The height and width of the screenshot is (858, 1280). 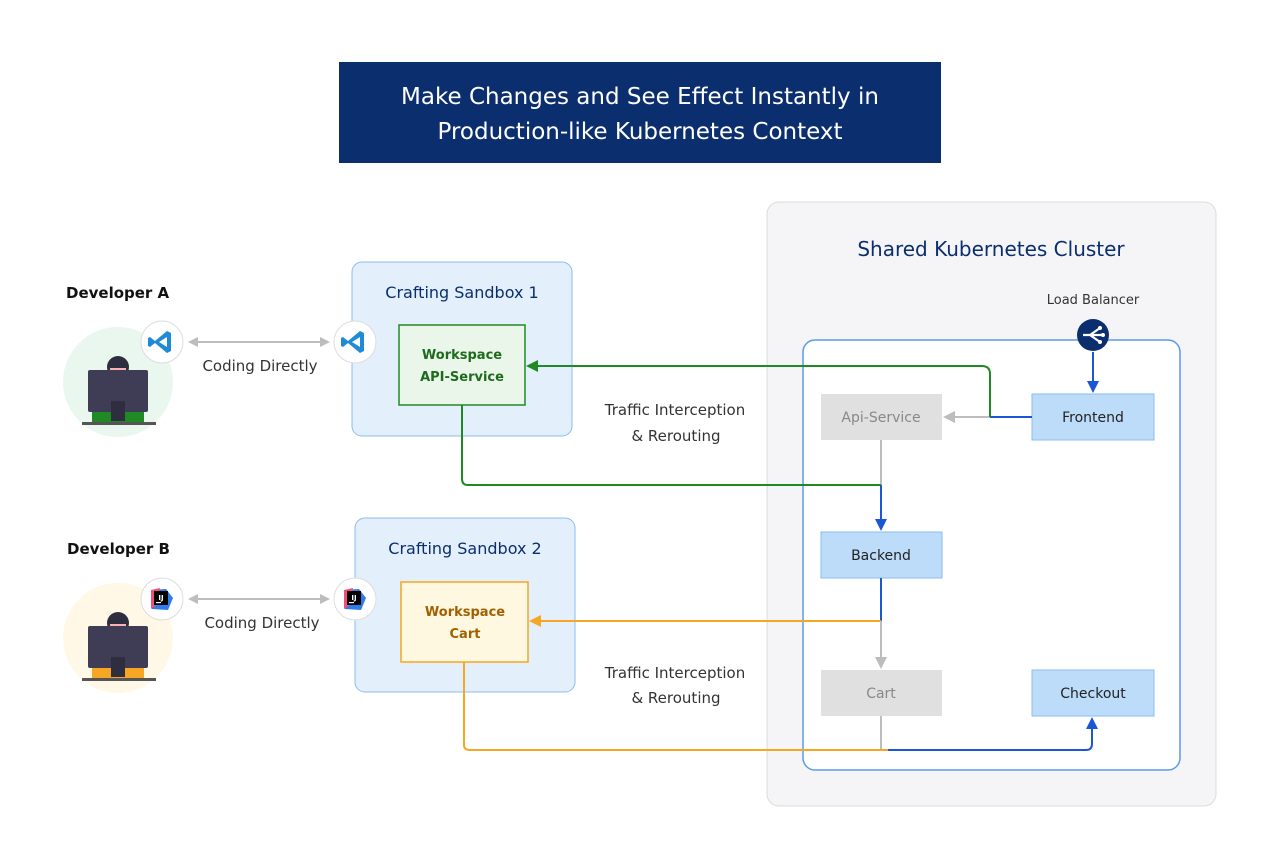 I want to click on developer-a-label: Developer A, so click(x=118, y=293).